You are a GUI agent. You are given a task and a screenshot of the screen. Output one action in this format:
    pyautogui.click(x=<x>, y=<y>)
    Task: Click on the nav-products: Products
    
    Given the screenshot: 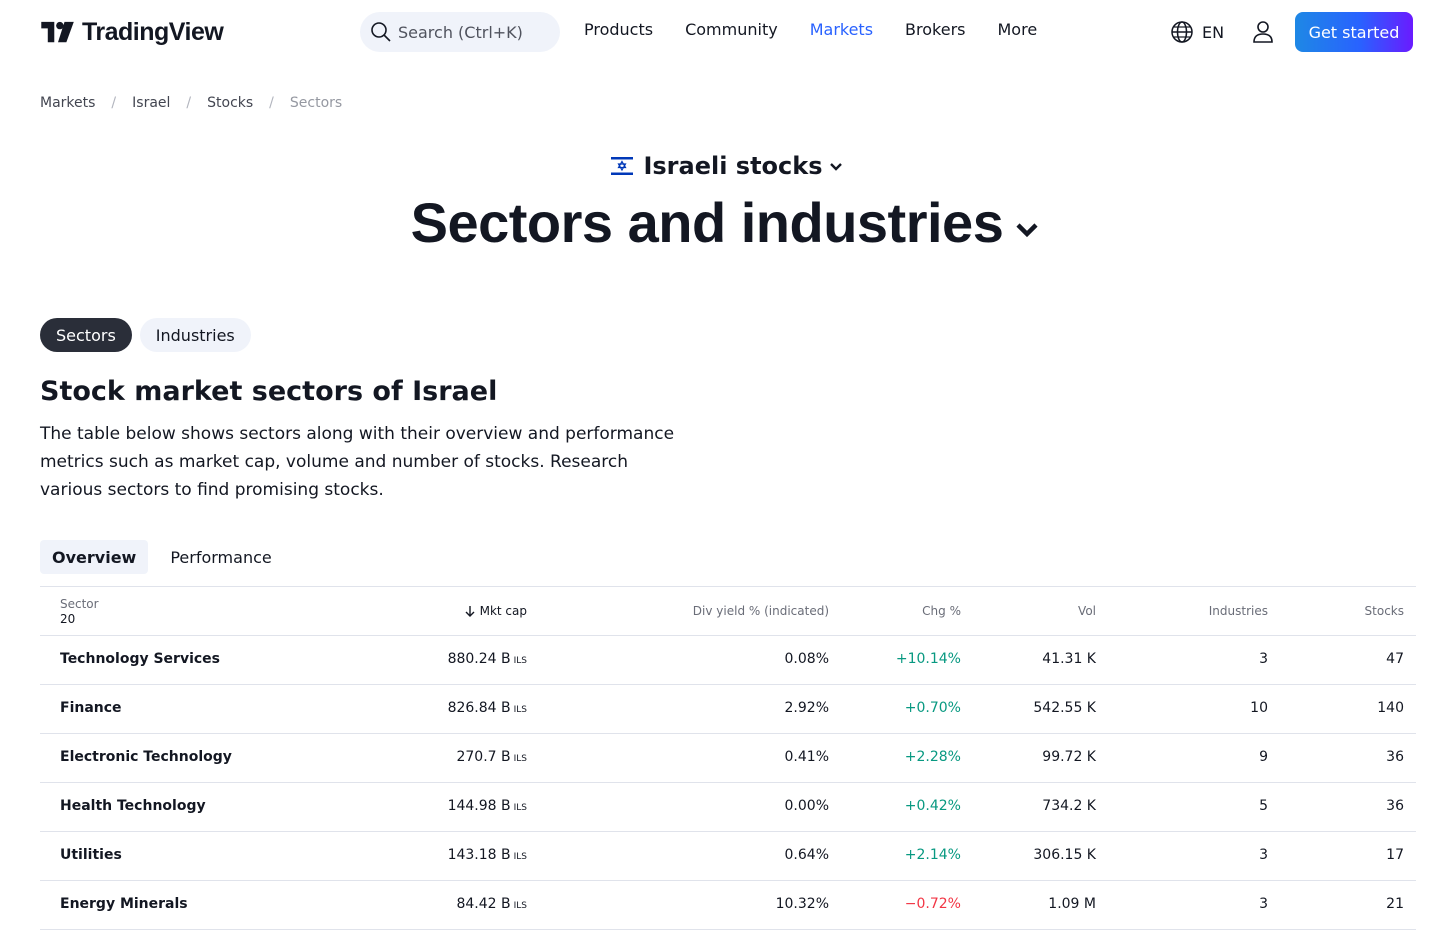 What is the action you would take?
    pyautogui.click(x=618, y=29)
    